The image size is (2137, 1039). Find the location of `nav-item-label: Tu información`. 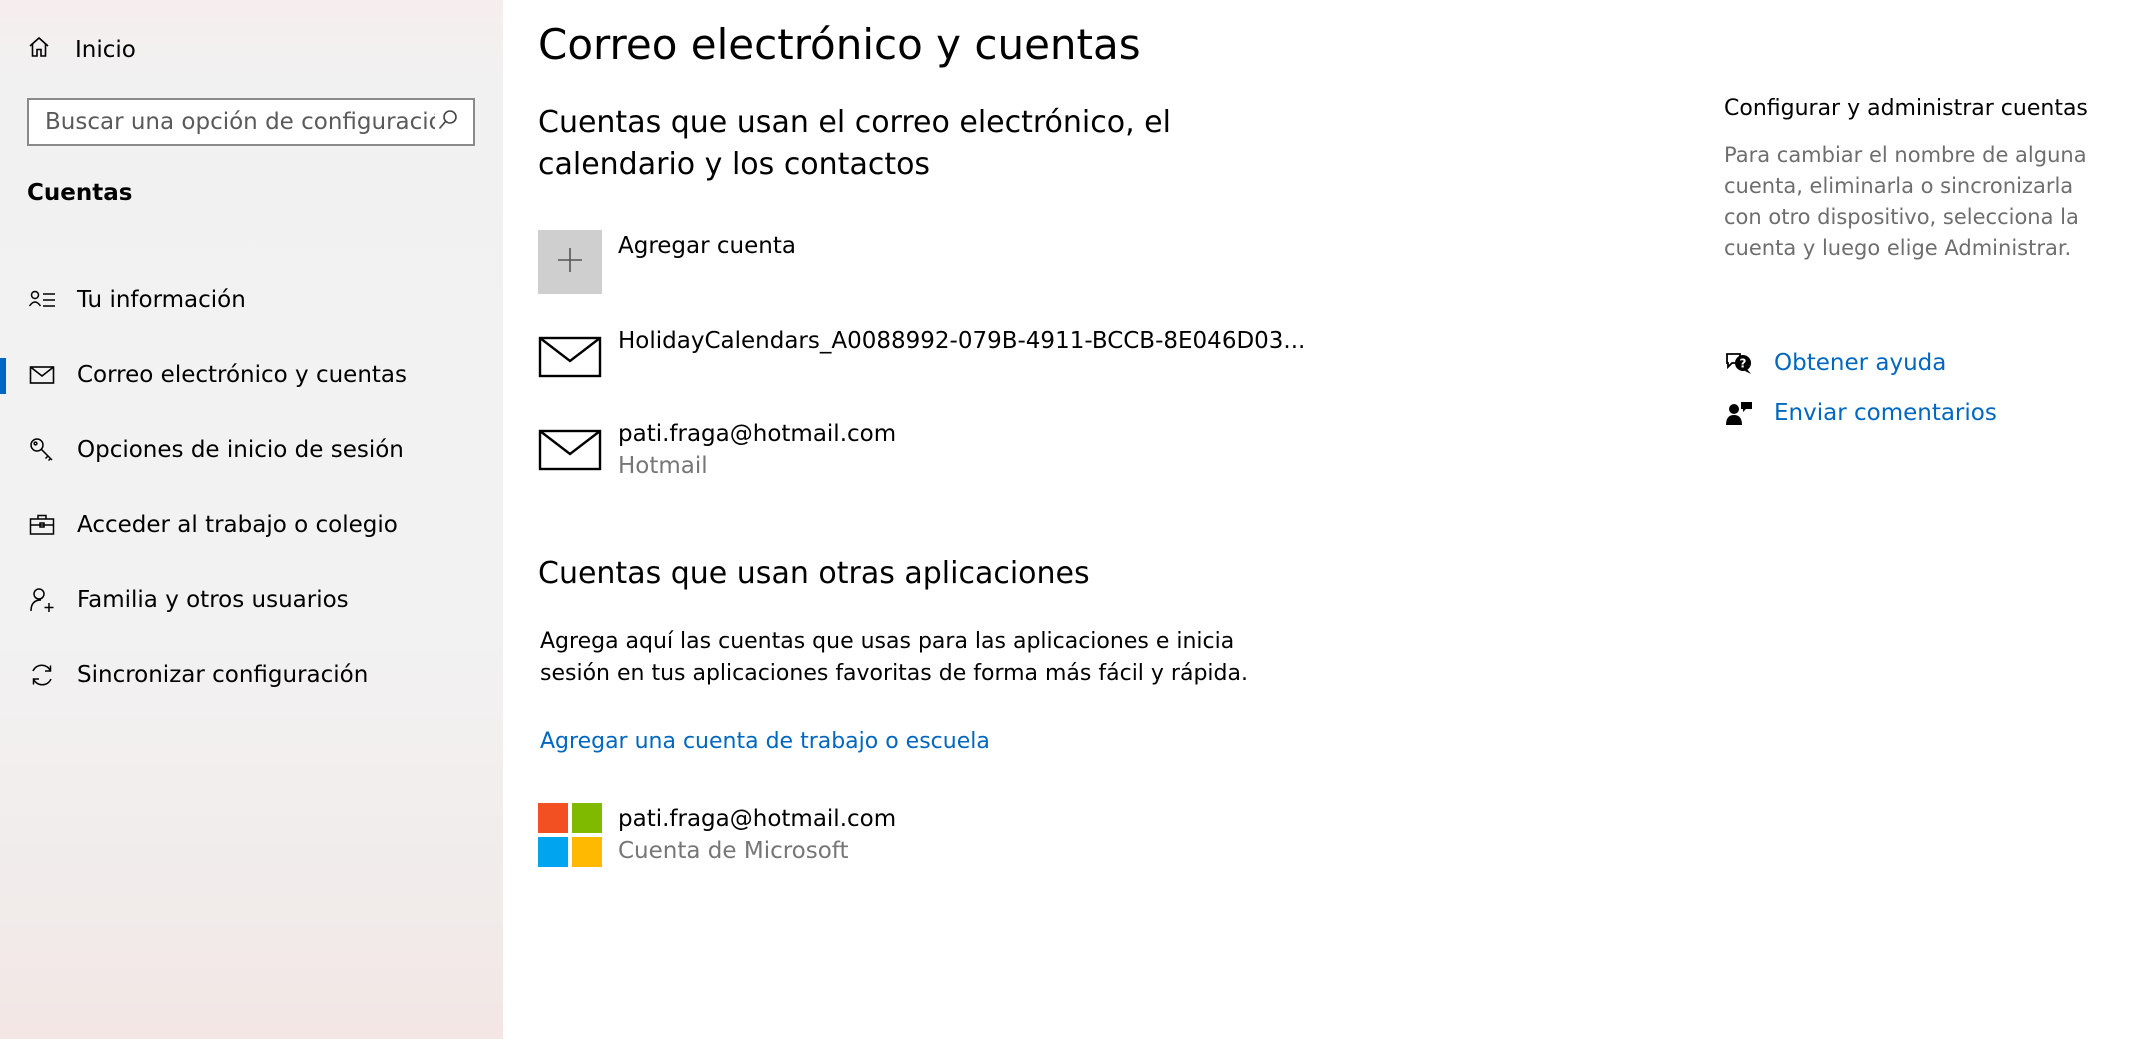

nav-item-label: Tu información is located at coordinates (161, 299).